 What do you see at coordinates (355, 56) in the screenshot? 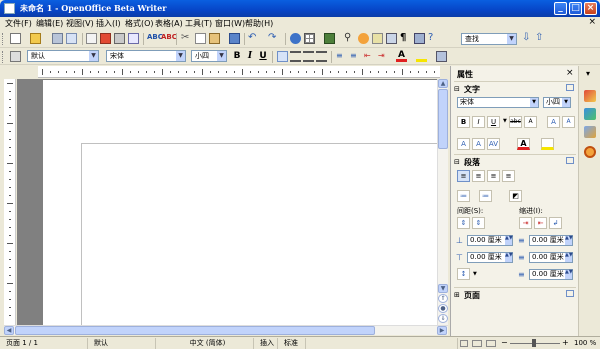
I see `bullets-icon: ≡` at bounding box center [355, 56].